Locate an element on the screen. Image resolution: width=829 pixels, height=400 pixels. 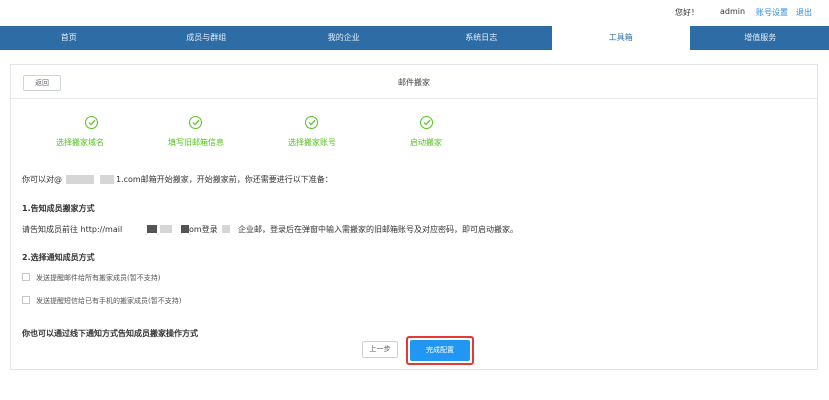
nav-item-value-added: 增值服务 is located at coordinates (760, 38).